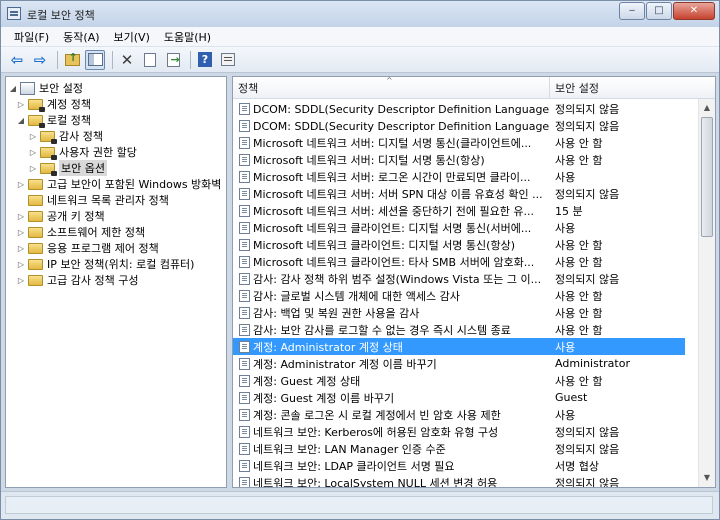  What do you see at coordinates (82, 152) in the screenshot?
I see `tree-item-user-rights-assignment: ▷ 사용자 권한 할당` at bounding box center [82, 152].